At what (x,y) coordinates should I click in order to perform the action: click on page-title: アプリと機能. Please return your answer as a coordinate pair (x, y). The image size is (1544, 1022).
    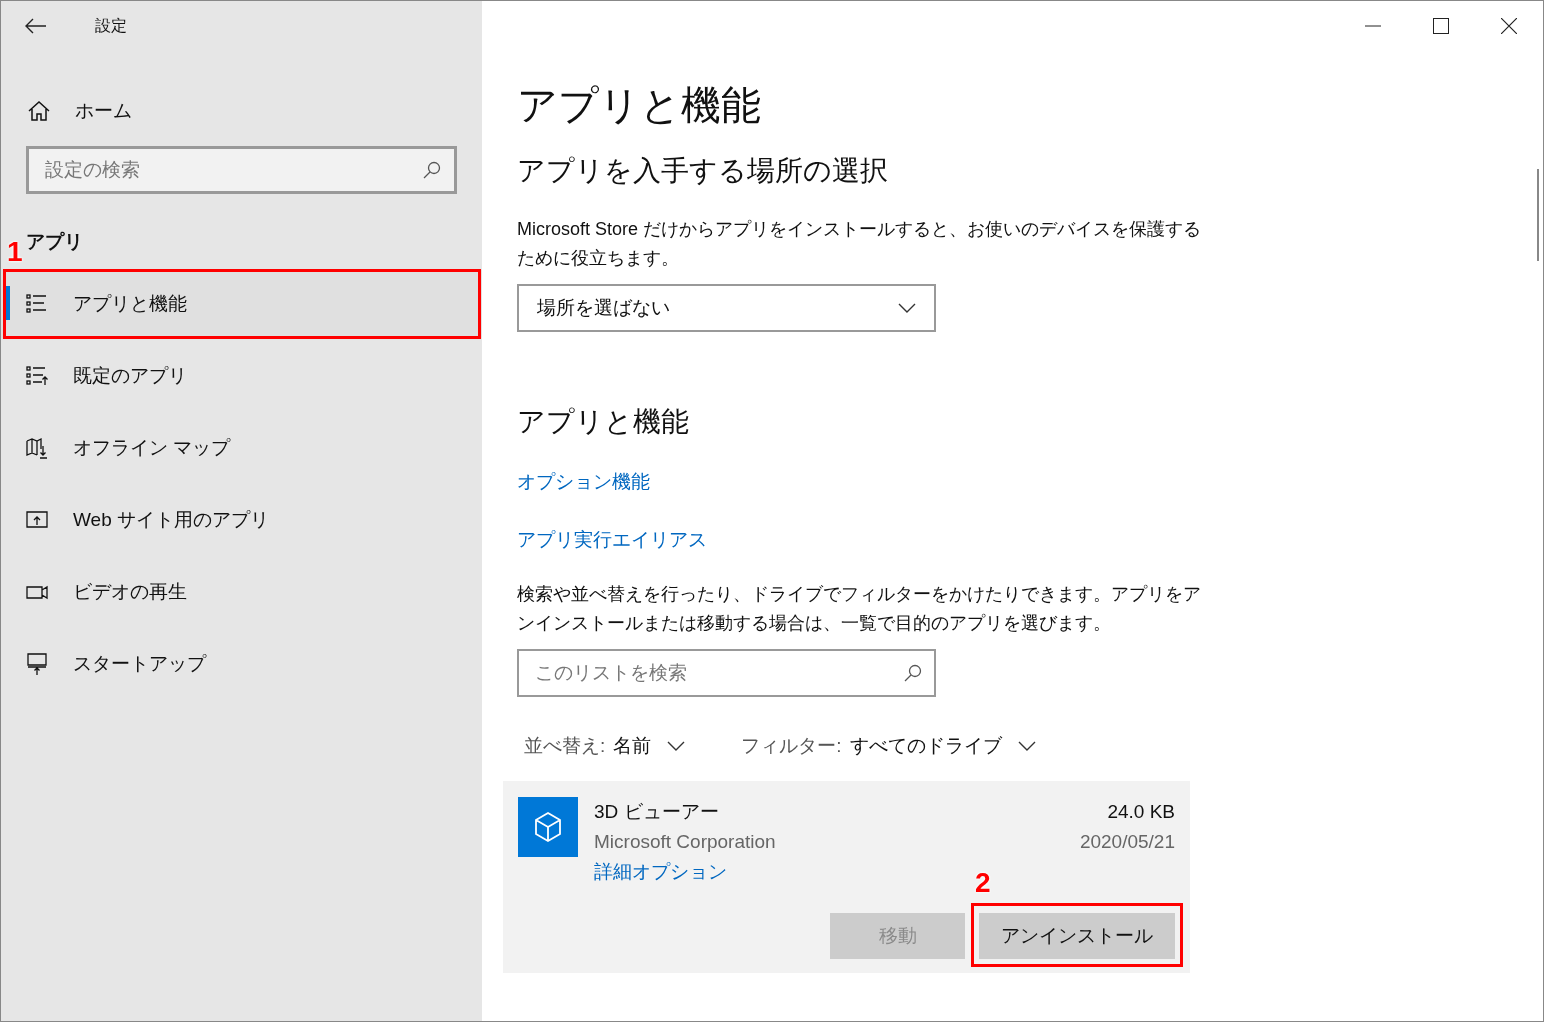
    Looking at the image, I should click on (639, 105).